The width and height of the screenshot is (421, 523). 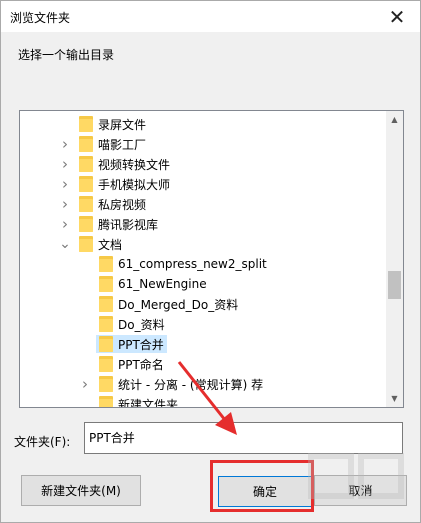 What do you see at coordinates (203, 204) in the screenshot?
I see `tree-item: › 私房视频` at bounding box center [203, 204].